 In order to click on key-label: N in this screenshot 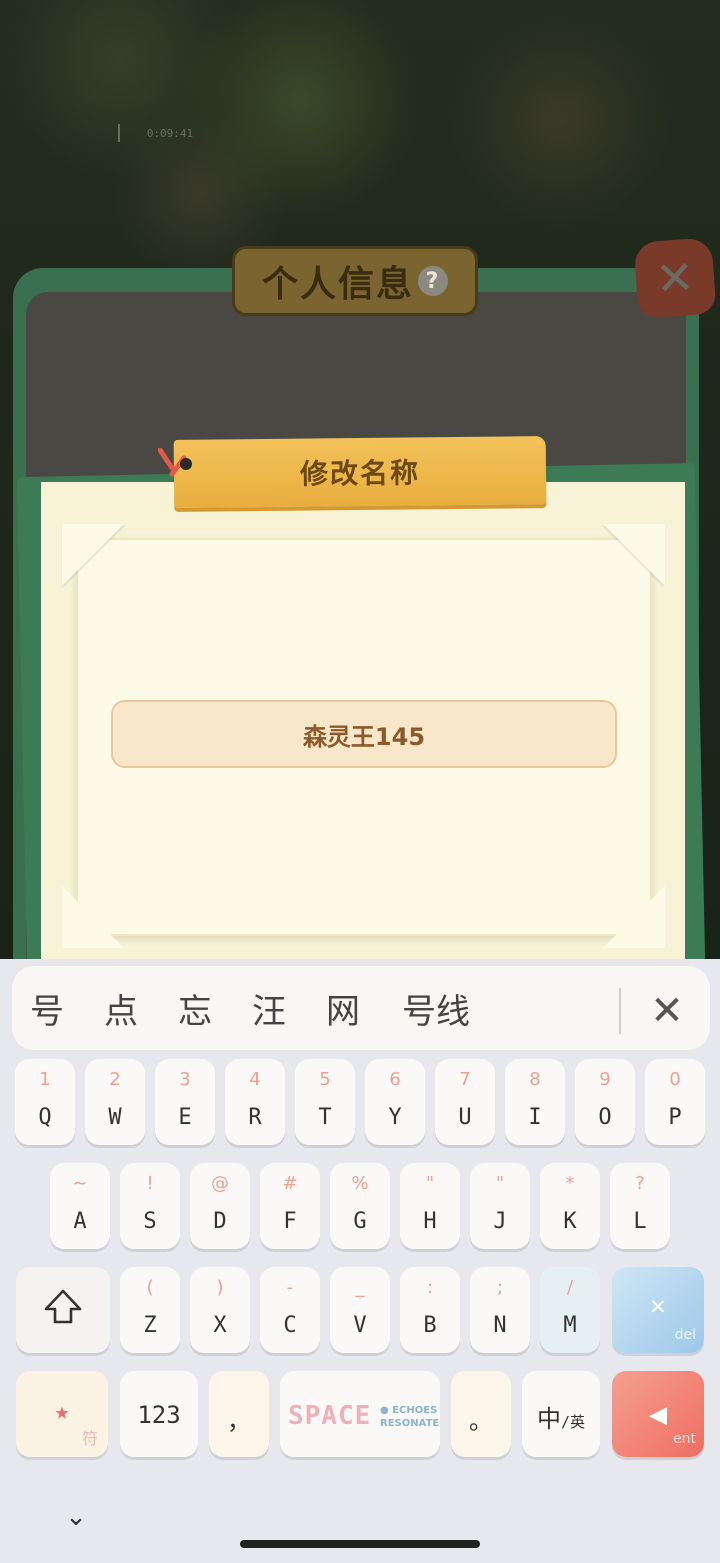, I will do `click(500, 1325)`.